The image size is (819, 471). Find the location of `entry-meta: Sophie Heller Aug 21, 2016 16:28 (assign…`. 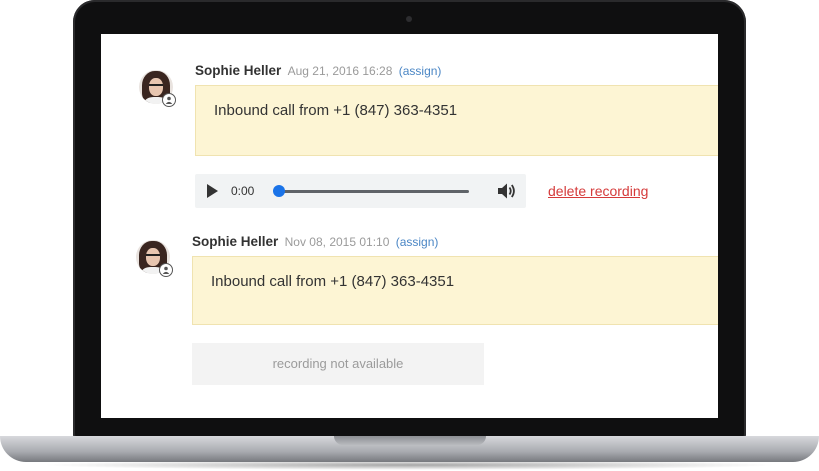

entry-meta: Sophie Heller Aug 21, 2016 16:28 (assign… is located at coordinates (318, 70).